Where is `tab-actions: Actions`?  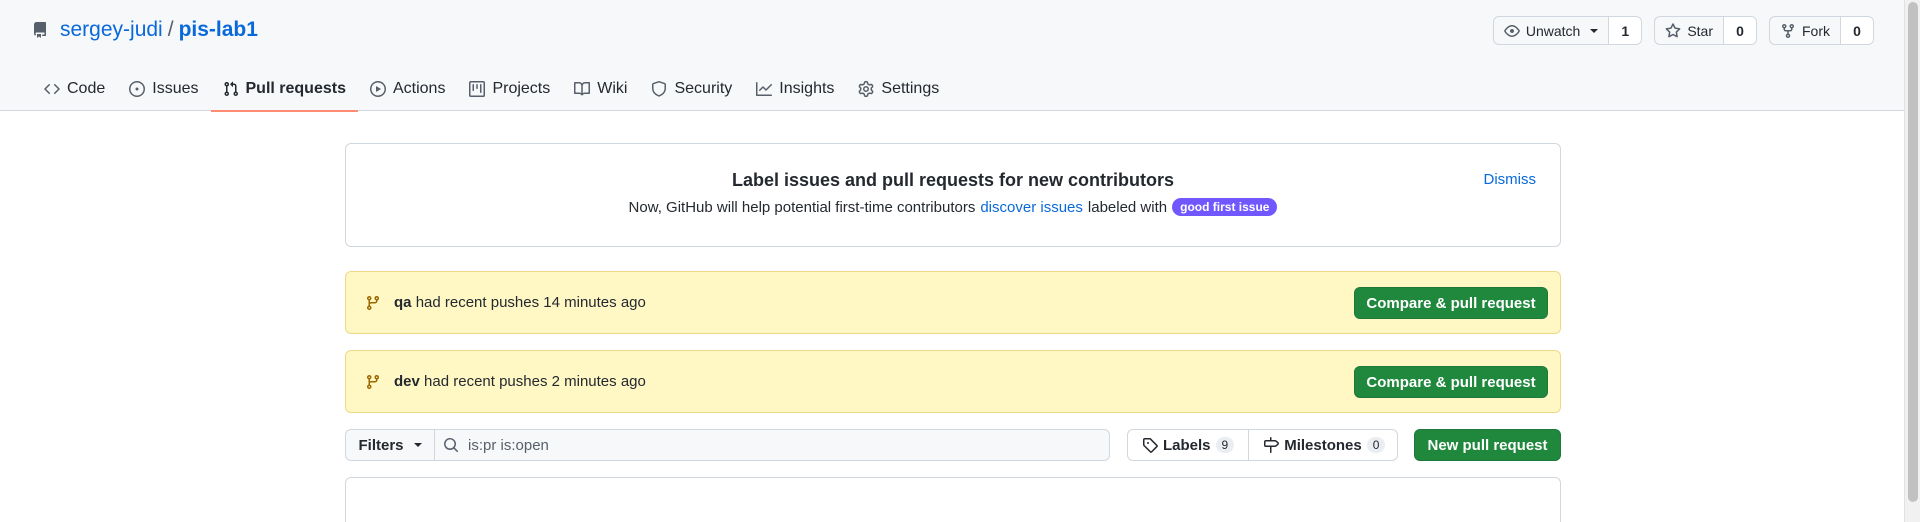
tab-actions: Actions is located at coordinates (407, 88).